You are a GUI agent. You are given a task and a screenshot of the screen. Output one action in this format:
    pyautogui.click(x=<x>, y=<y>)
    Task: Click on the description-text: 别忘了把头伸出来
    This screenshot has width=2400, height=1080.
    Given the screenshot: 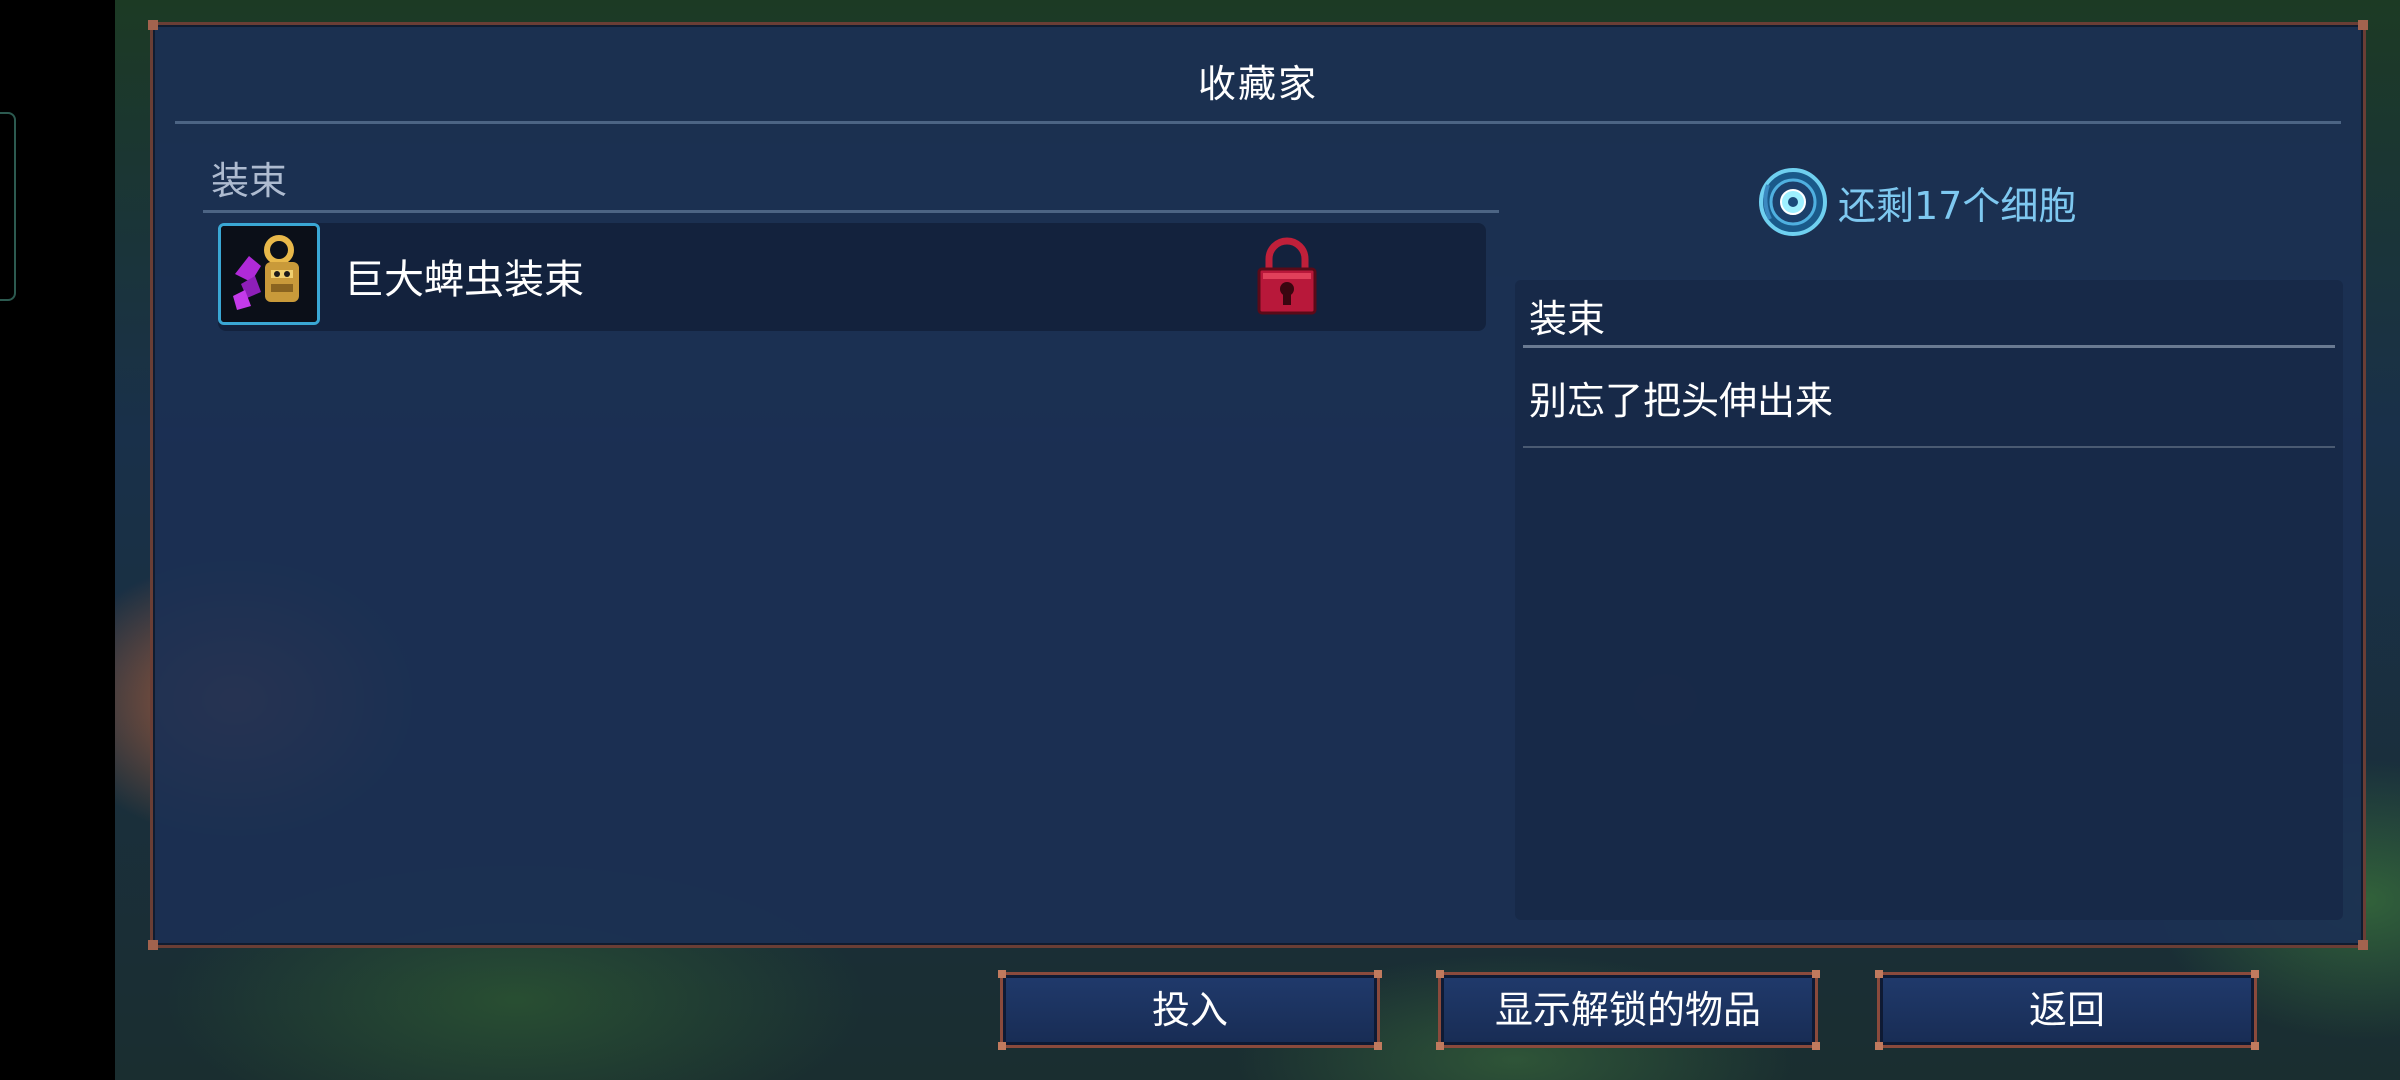 What is the action you would take?
    pyautogui.click(x=1681, y=401)
    